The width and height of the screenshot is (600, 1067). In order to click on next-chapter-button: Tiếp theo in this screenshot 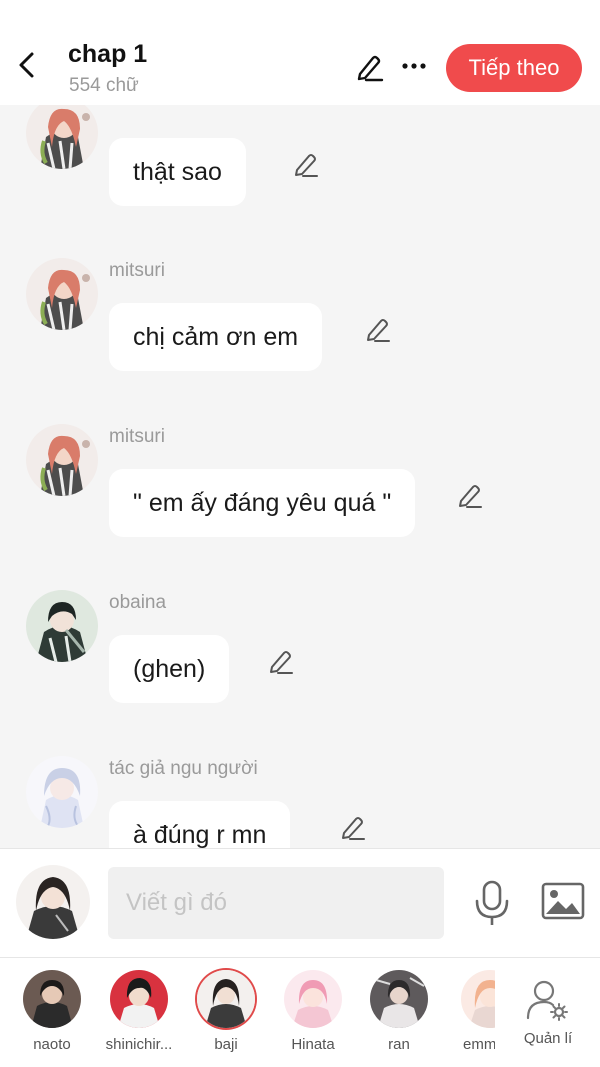, I will do `click(514, 68)`.